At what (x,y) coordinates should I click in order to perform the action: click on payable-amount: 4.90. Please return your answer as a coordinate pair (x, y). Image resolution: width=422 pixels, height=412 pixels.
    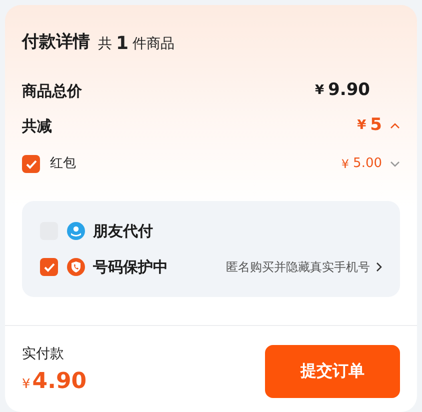
    Looking at the image, I should click on (59, 382).